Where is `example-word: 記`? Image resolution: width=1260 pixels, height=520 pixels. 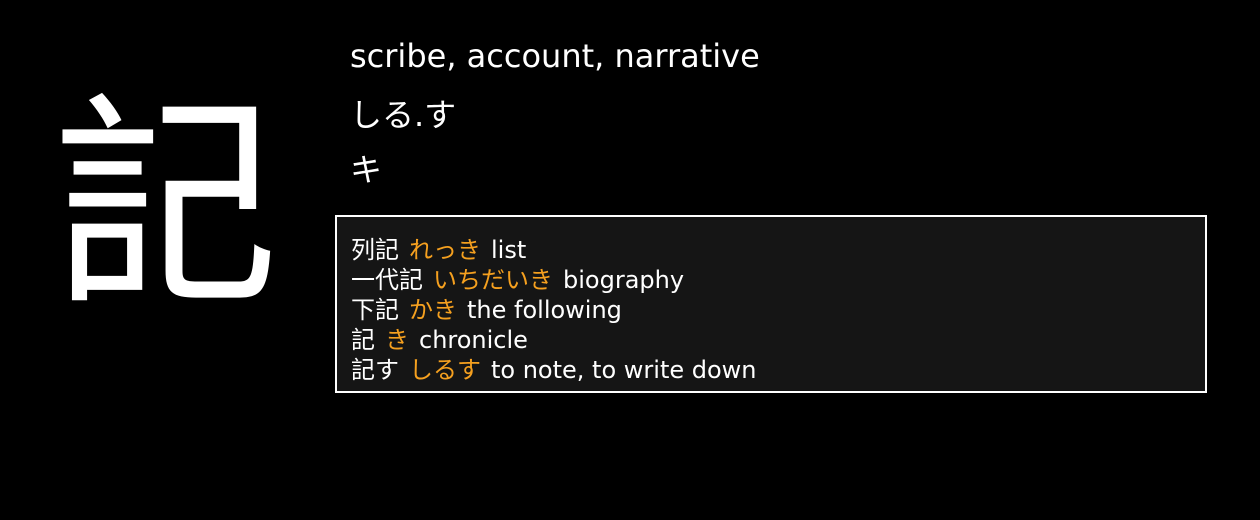
example-word: 記 is located at coordinates (363, 340).